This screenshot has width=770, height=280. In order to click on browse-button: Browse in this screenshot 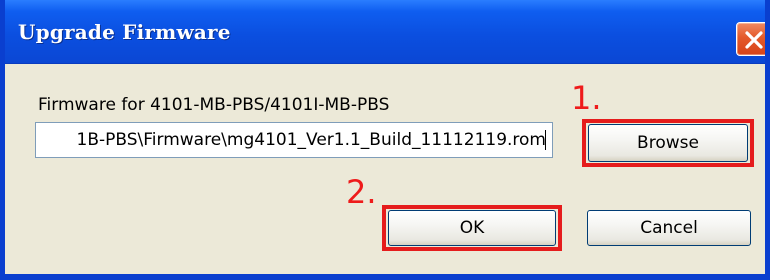, I will do `click(668, 143)`.